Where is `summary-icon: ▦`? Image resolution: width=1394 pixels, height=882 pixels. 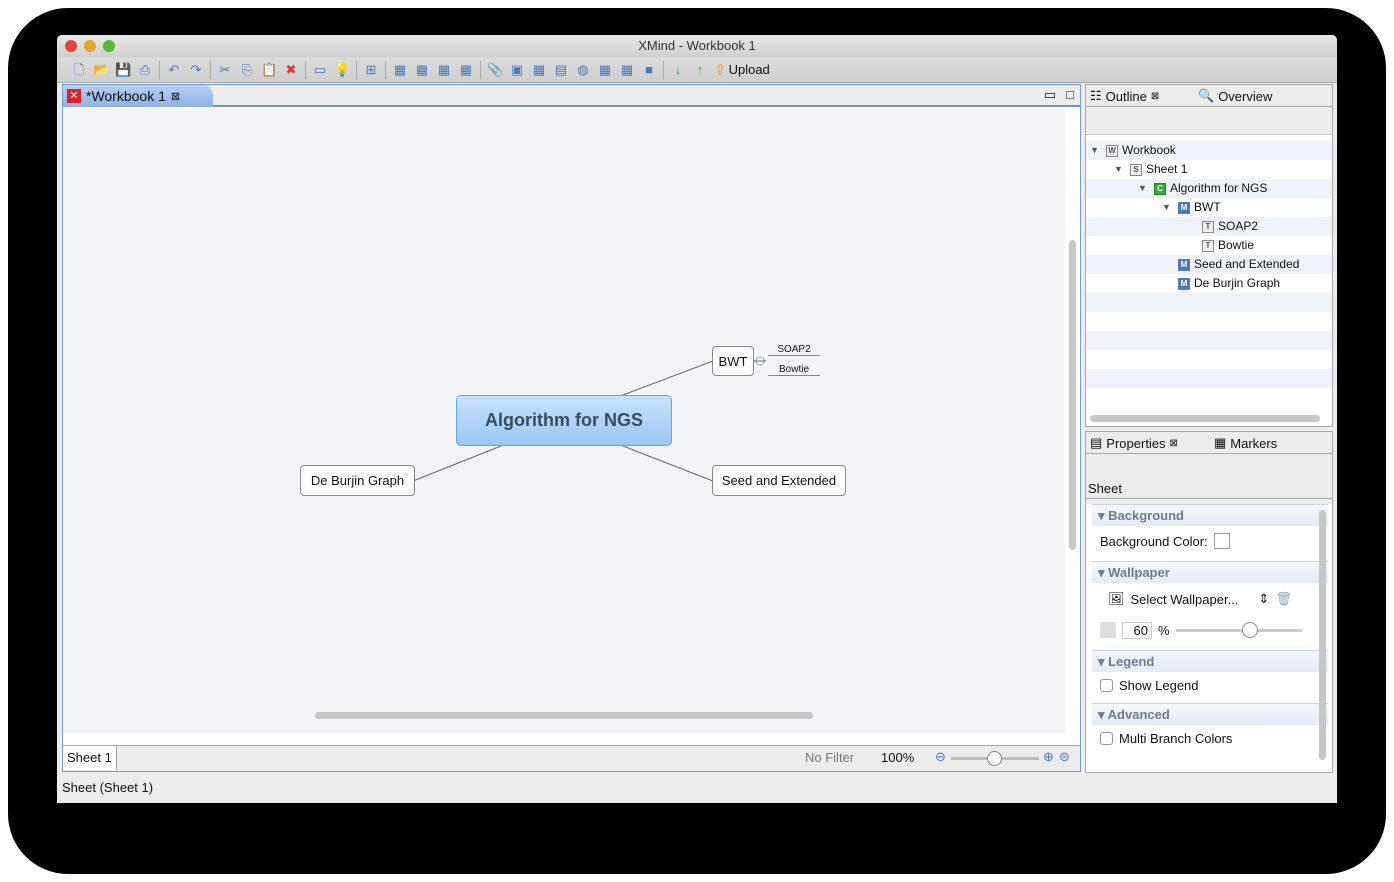
summary-icon: ▦ is located at coordinates (605, 70).